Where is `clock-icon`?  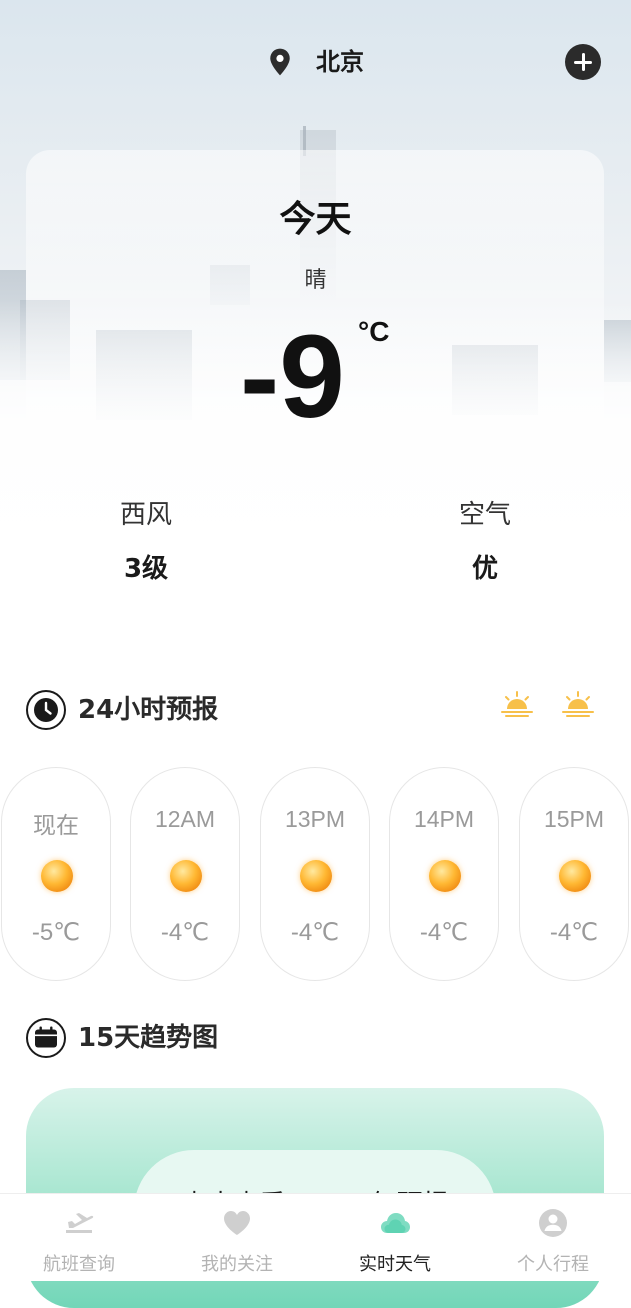 clock-icon is located at coordinates (46, 710).